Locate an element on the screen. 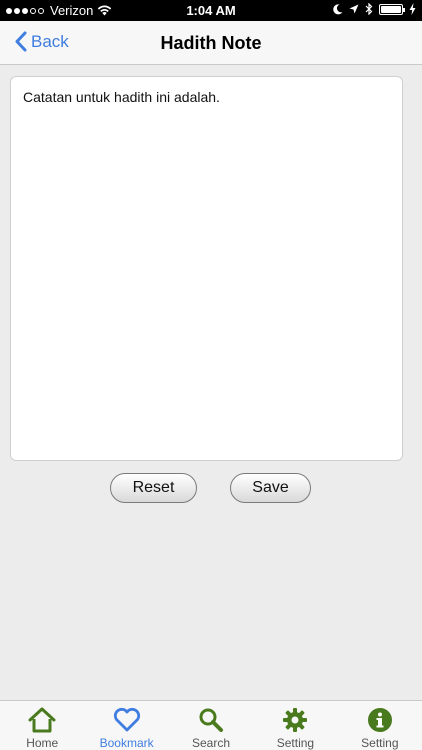 The height and width of the screenshot is (750, 422). gear-icon is located at coordinates (295, 720).